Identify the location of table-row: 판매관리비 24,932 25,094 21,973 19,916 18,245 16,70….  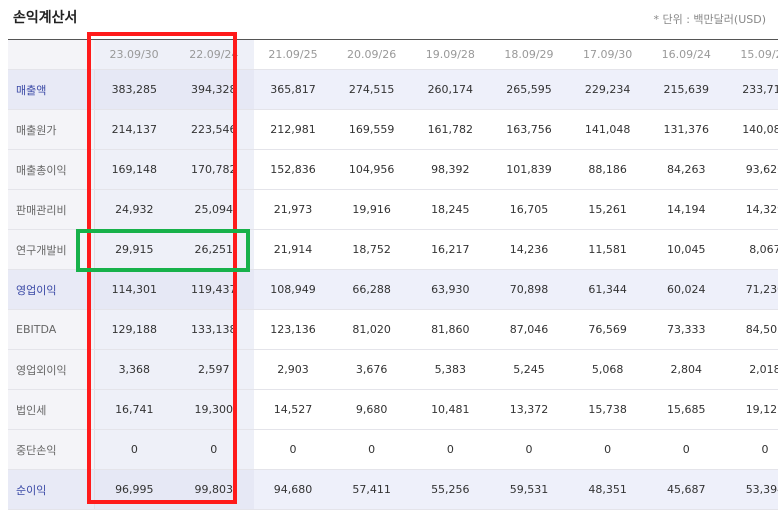
(393, 209).